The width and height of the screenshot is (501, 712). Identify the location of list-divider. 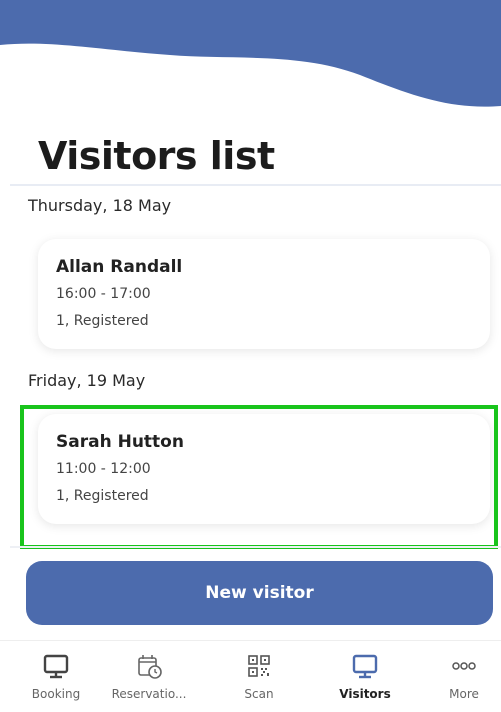
(255, 547).